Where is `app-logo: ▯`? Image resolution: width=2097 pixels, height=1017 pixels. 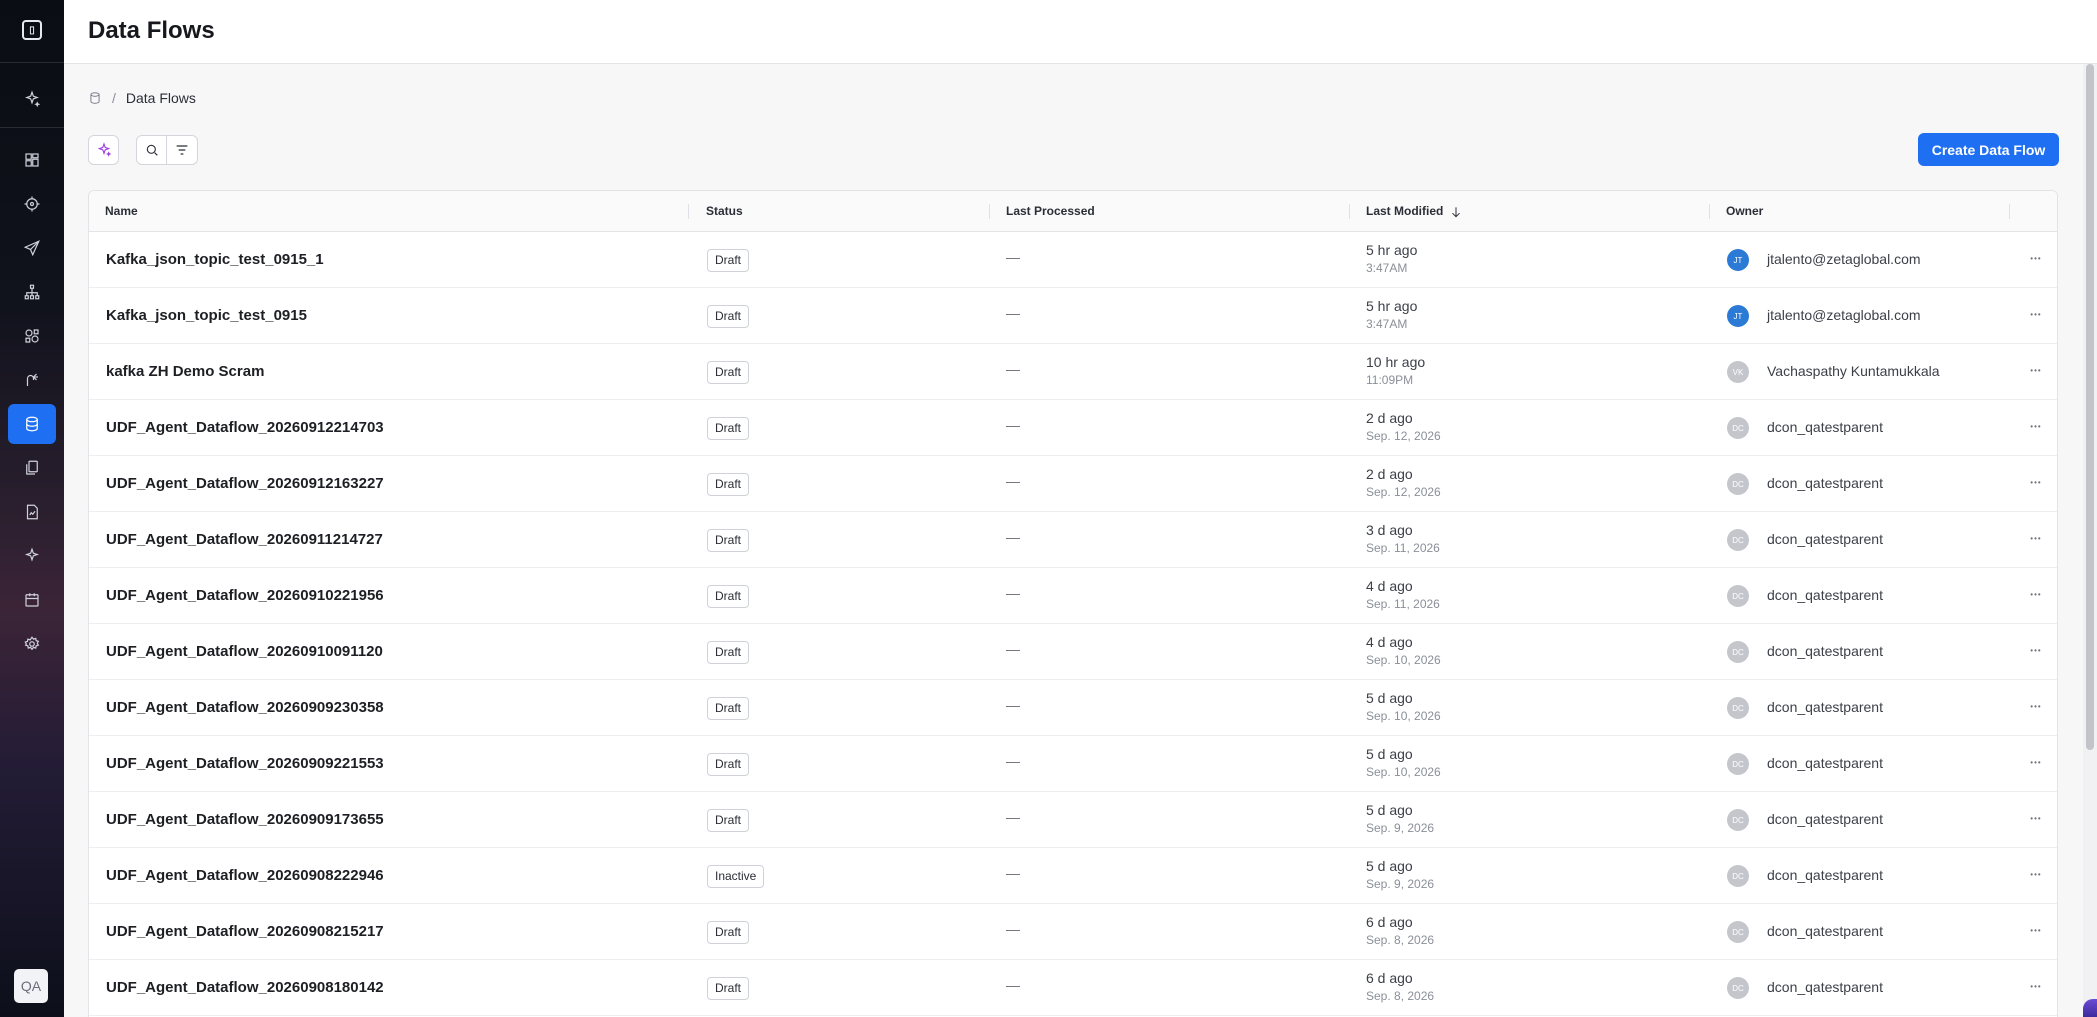 app-logo: ▯ is located at coordinates (32, 30).